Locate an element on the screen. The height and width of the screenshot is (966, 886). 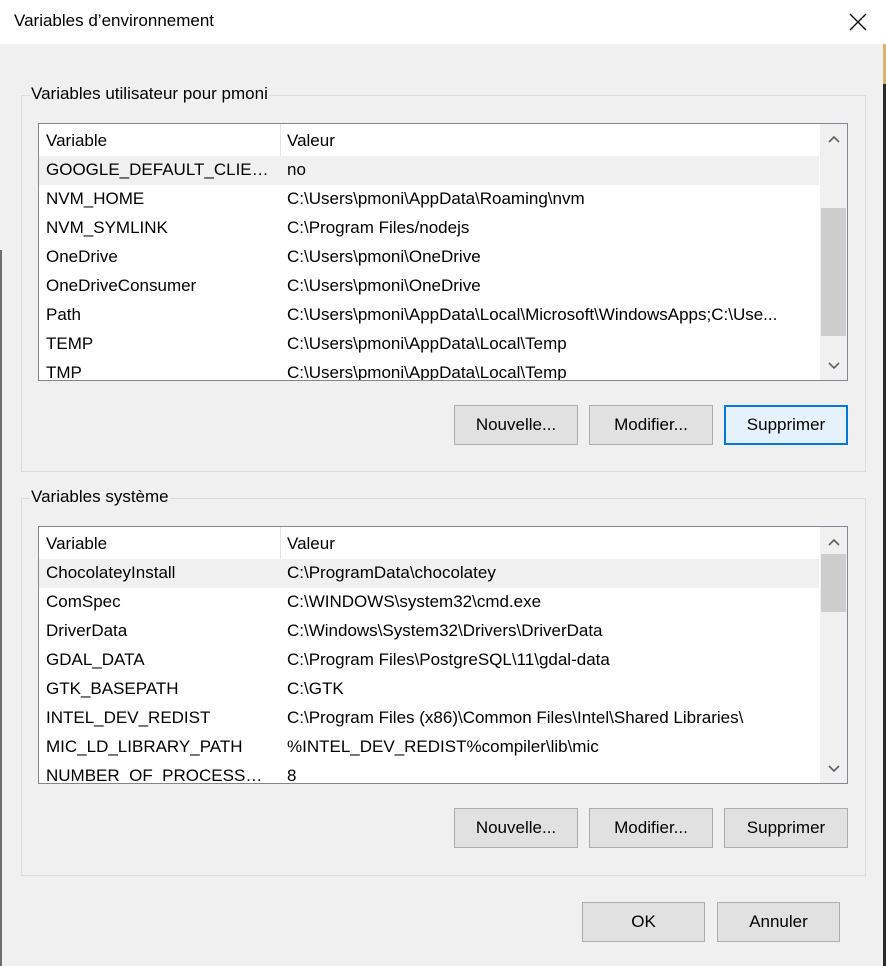
table-row: NUMBER_OF_PROCESSORS 8 is located at coordinates (429, 773).